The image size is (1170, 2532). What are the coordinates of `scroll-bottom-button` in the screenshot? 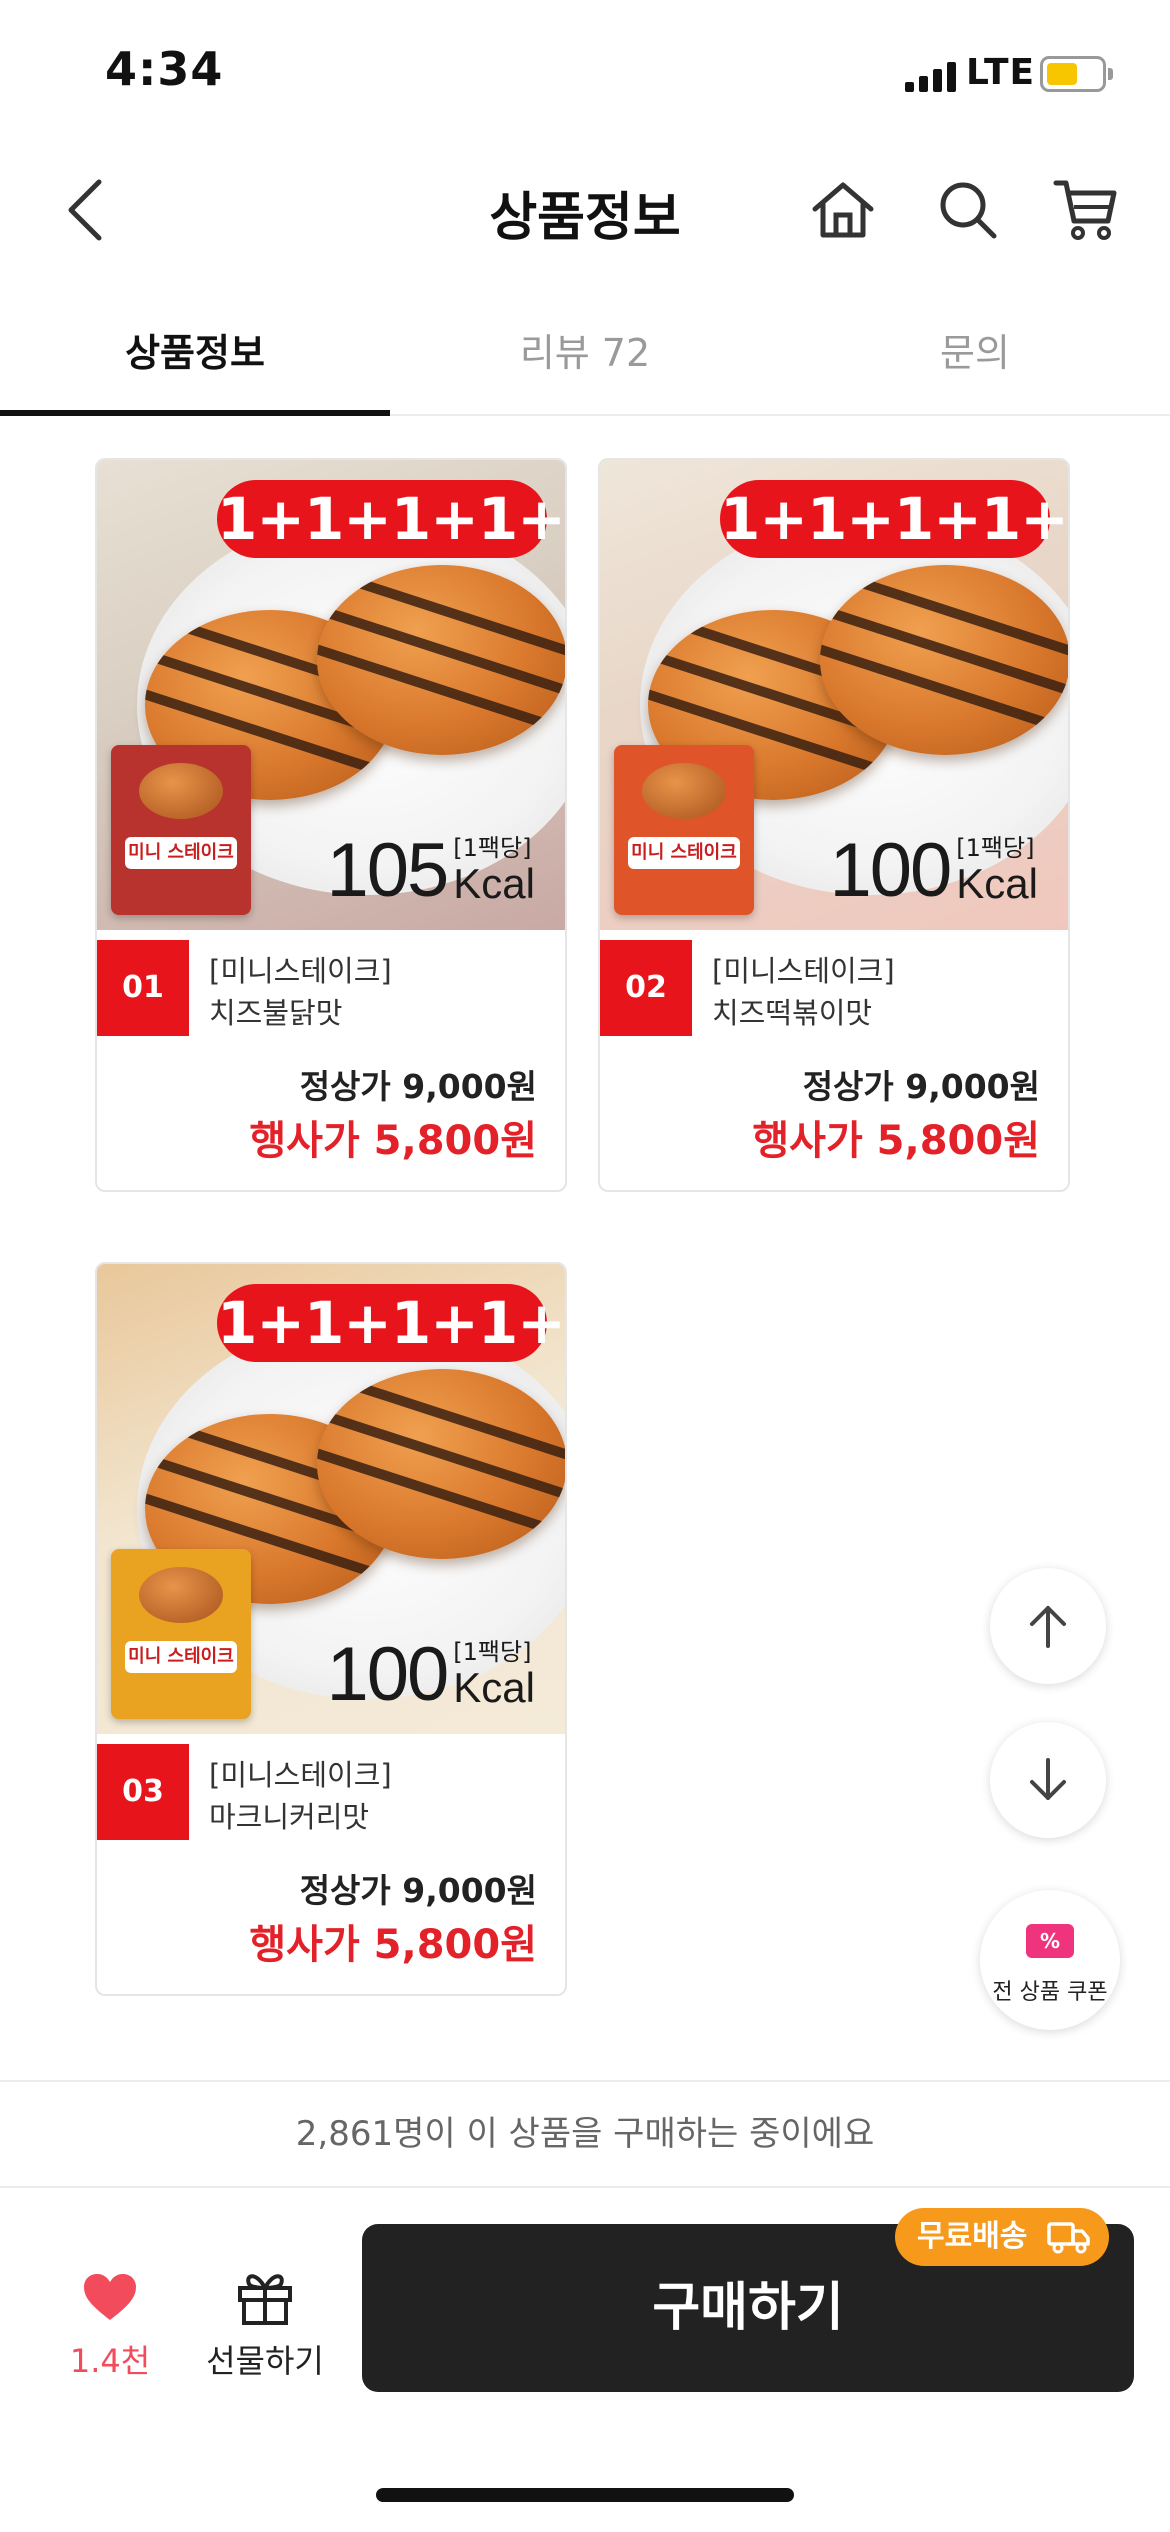 It's located at (1048, 1780).